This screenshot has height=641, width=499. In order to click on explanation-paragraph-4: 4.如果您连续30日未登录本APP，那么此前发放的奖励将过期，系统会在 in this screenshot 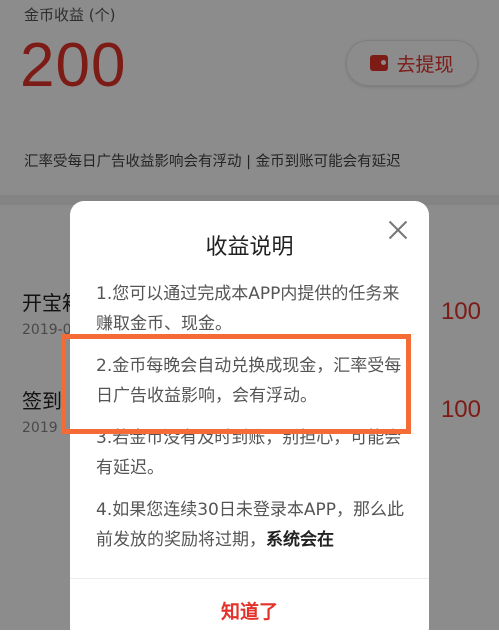, I will do `click(251, 525)`.